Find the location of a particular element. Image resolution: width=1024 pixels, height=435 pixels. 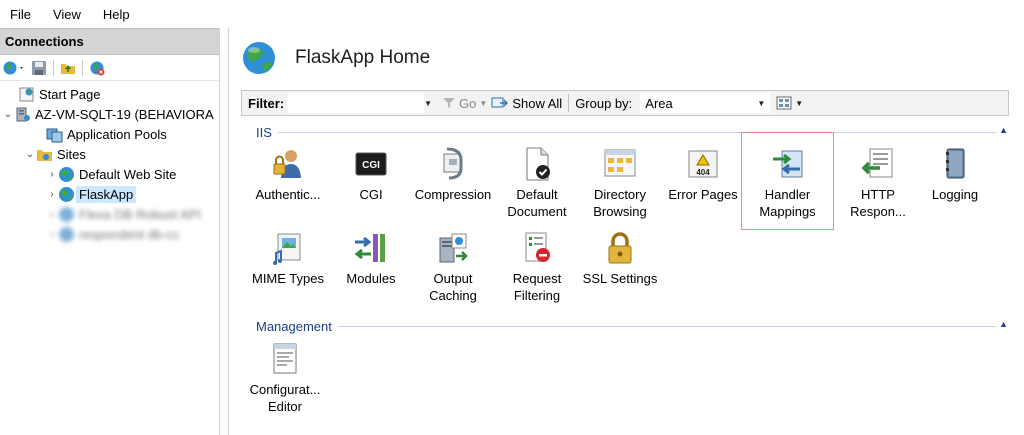

filter-input is located at coordinates (356, 103).